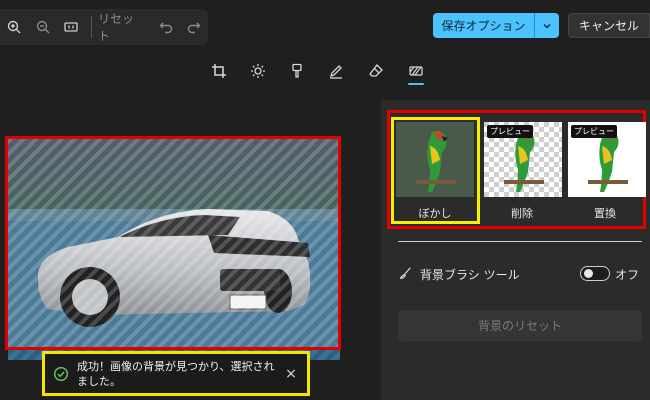 Image resolution: width=650 pixels, height=400 pixels. I want to click on adjust-icon, so click(258, 71).